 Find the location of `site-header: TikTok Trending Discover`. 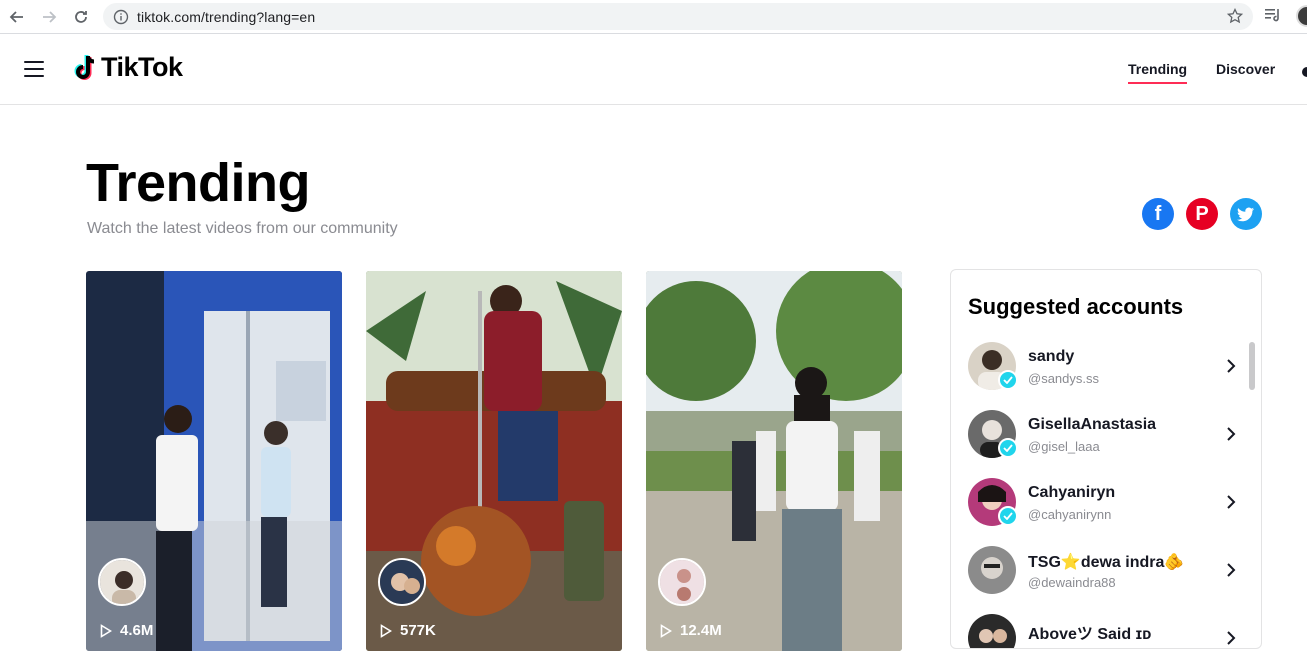

site-header: TikTok Trending Discover is located at coordinates (653, 69).